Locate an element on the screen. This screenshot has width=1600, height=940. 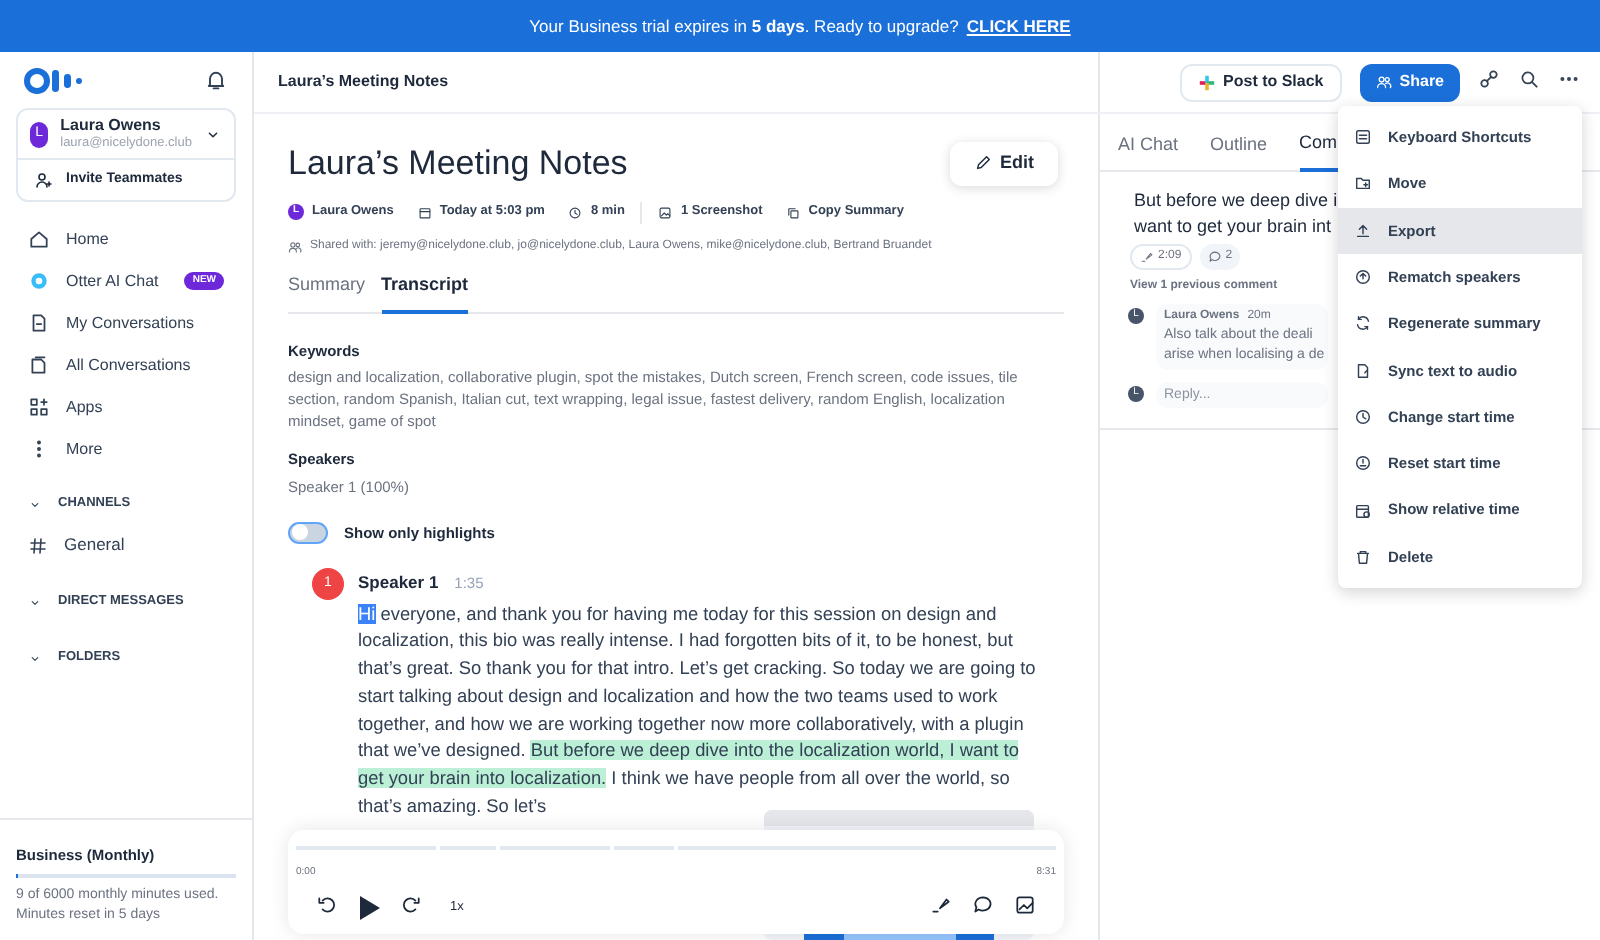
play-button is located at coordinates (369, 907).